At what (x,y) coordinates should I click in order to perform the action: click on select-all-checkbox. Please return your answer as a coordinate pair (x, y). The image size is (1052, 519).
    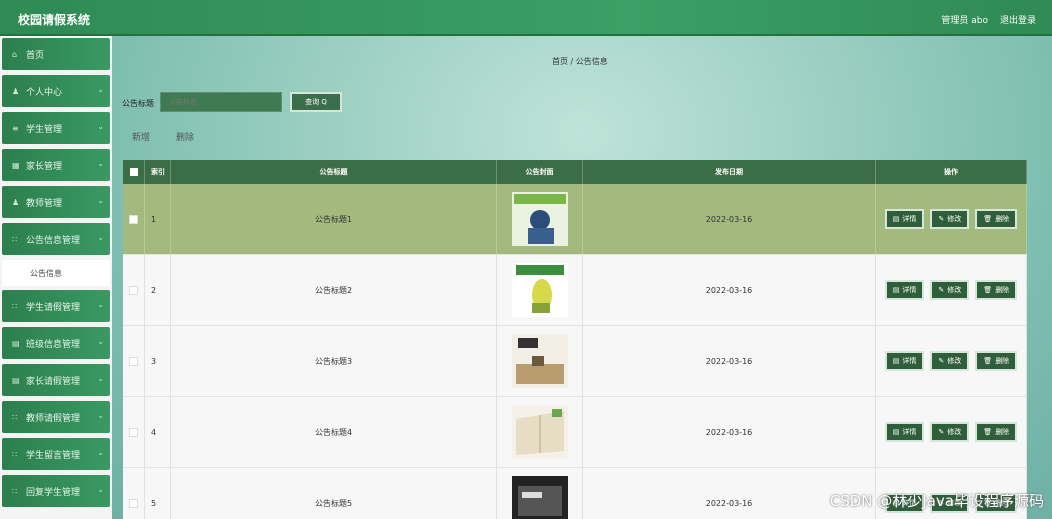
    Looking at the image, I should click on (133, 172).